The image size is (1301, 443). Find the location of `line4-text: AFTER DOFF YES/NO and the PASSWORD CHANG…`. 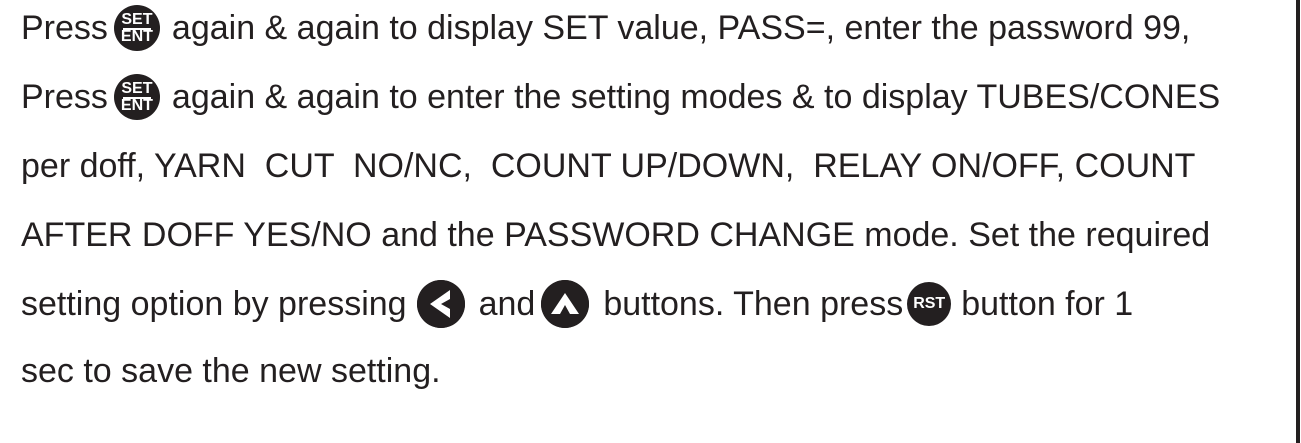

line4-text: AFTER DOFF YES/NO and the PASSWORD CHANG… is located at coordinates (616, 234).